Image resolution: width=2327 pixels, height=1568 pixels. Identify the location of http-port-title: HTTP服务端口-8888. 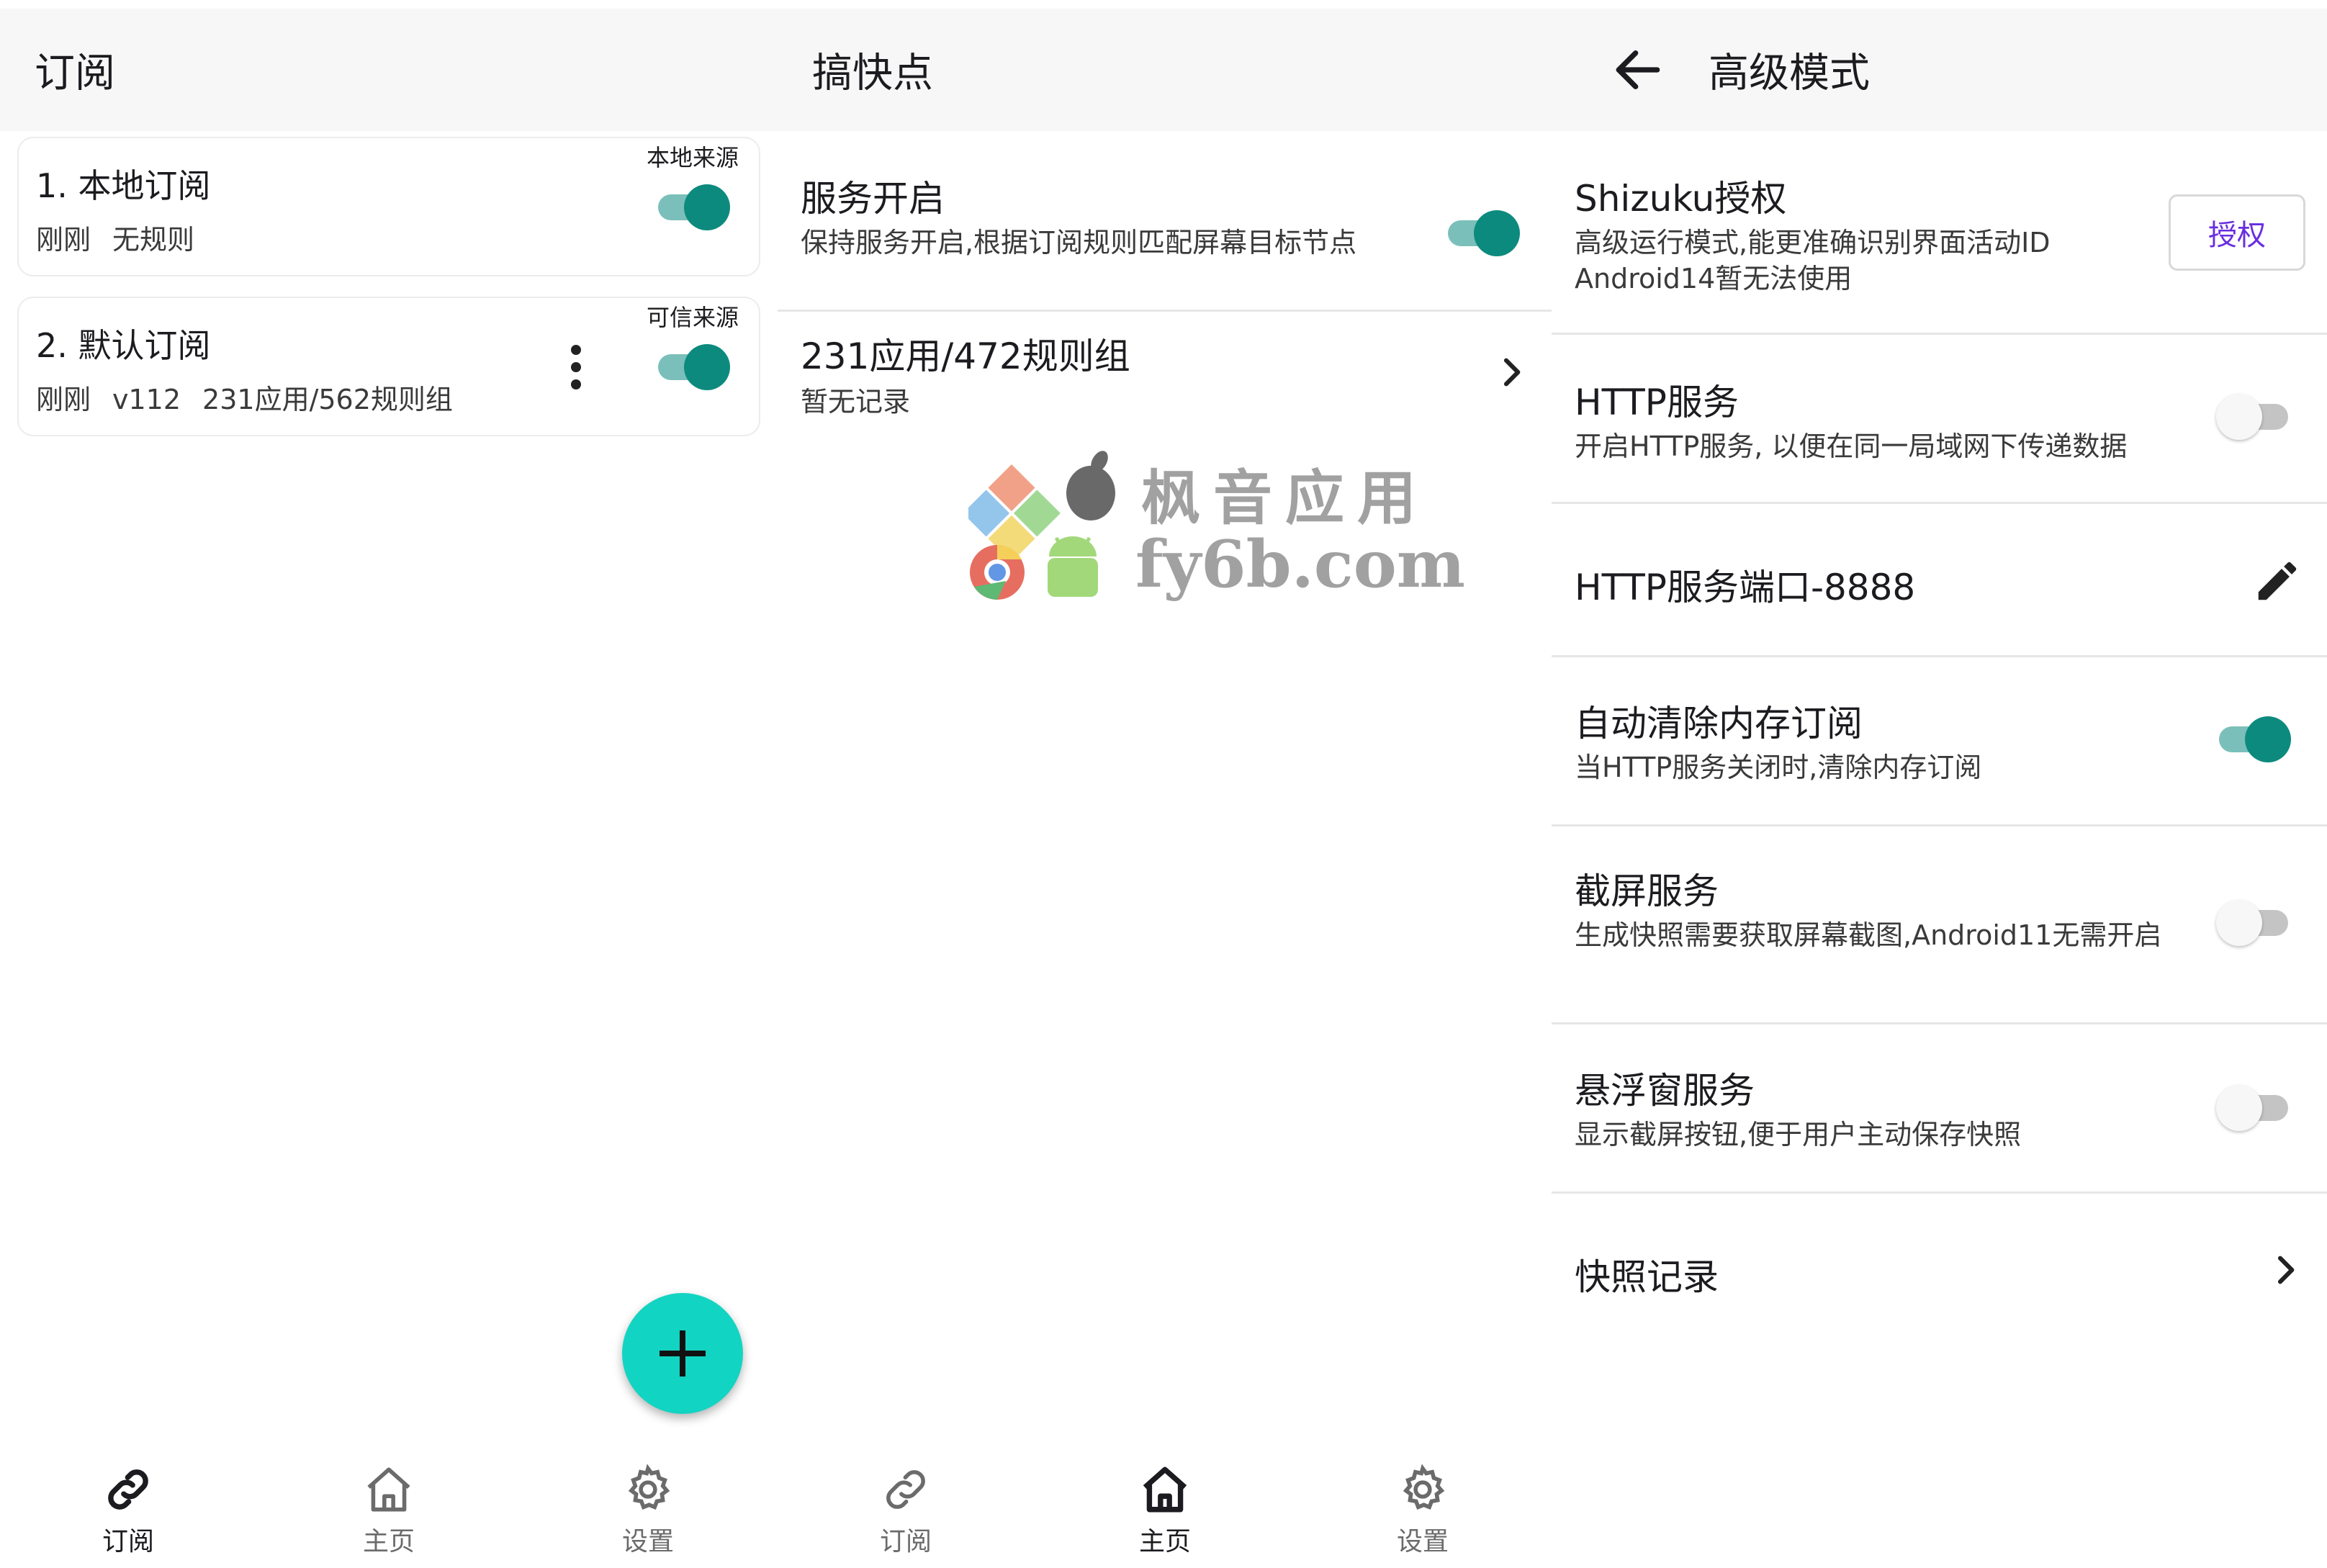
(1745, 587).